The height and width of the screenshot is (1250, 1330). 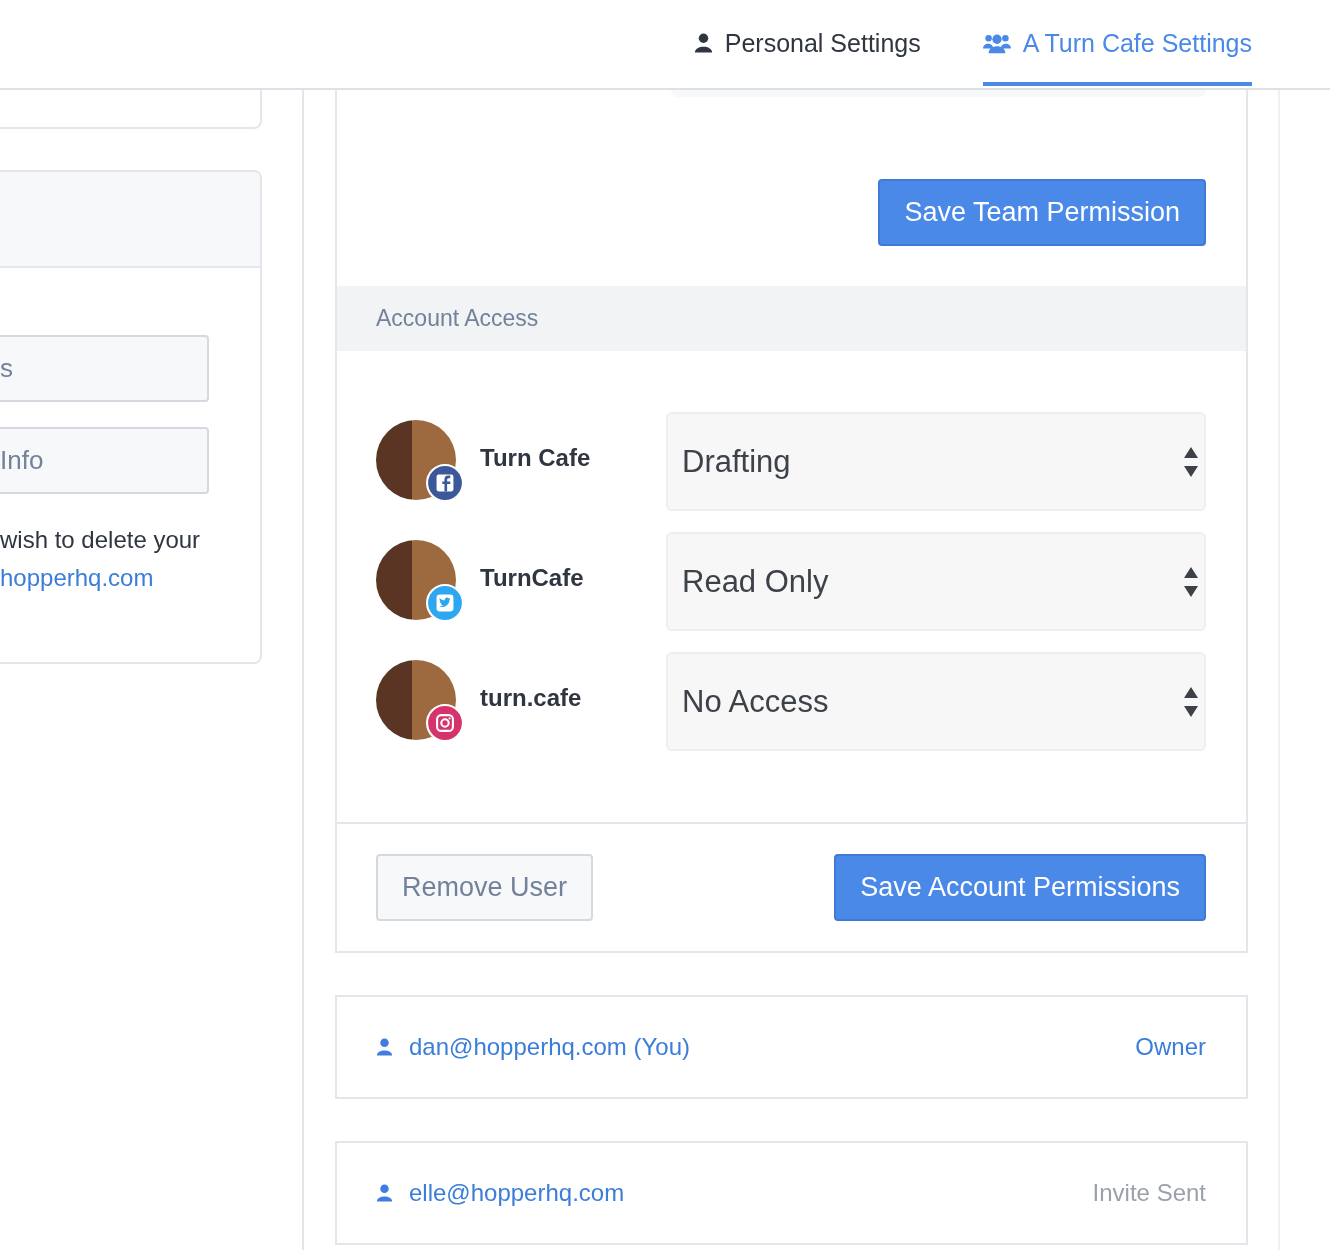 I want to click on settings-button: Info, so click(x=104, y=460).